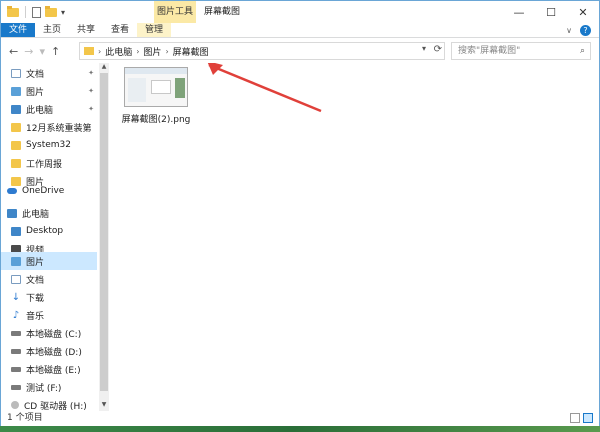 The height and width of the screenshot is (432, 600). Describe the element at coordinates (15, 405) in the screenshot. I see `cd-drive-icon` at that location.